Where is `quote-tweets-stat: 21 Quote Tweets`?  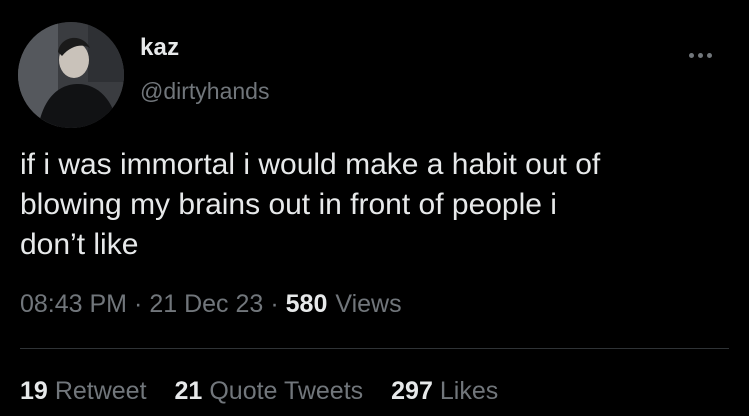
quote-tweets-stat: 21 Quote Tweets is located at coordinates (269, 391).